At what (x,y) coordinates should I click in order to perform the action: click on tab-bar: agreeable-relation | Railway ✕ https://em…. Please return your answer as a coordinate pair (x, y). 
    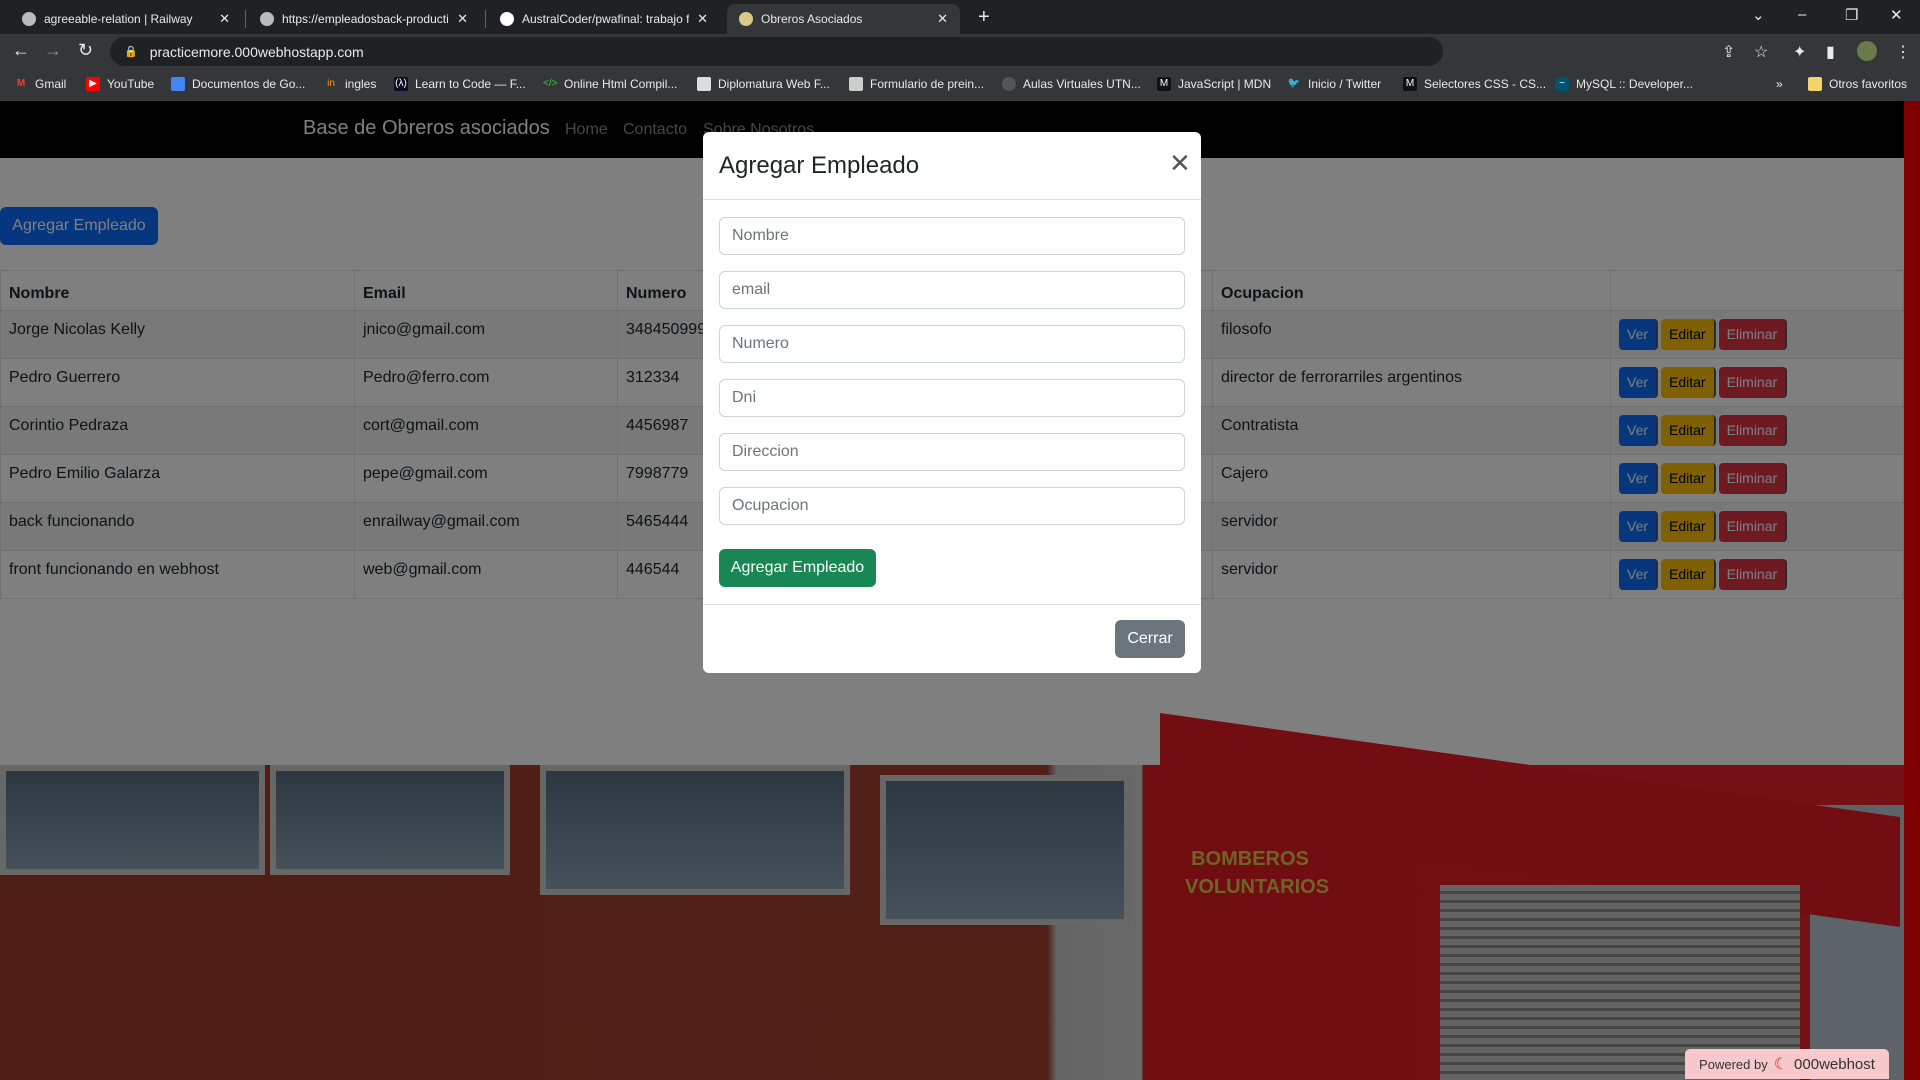
    Looking at the image, I should click on (960, 17).